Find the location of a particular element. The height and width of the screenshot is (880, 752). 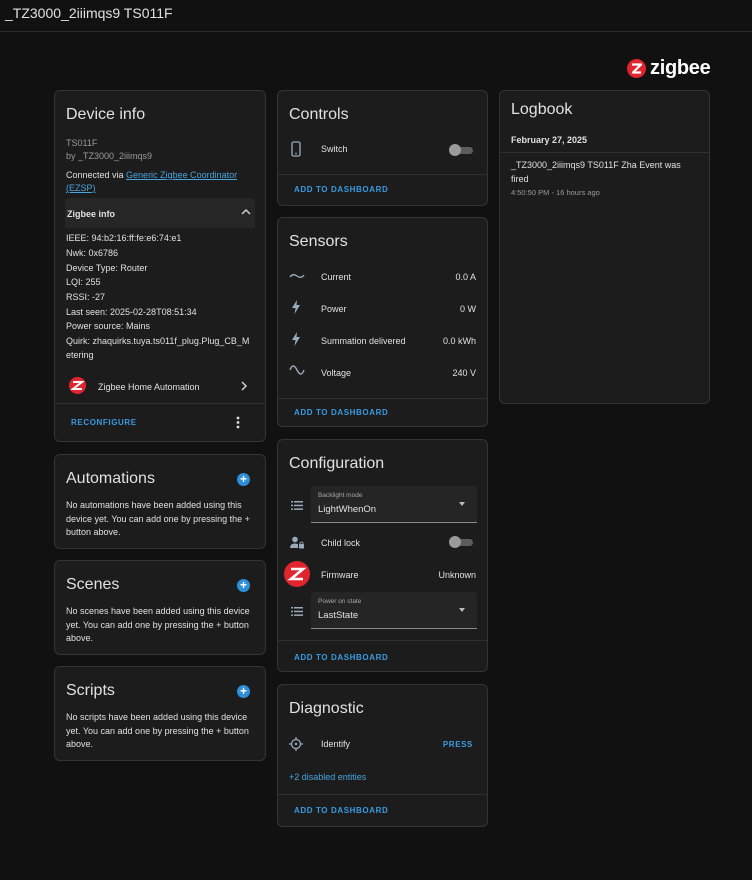

sensor-current-value: 0.0 A is located at coordinates (465, 277).